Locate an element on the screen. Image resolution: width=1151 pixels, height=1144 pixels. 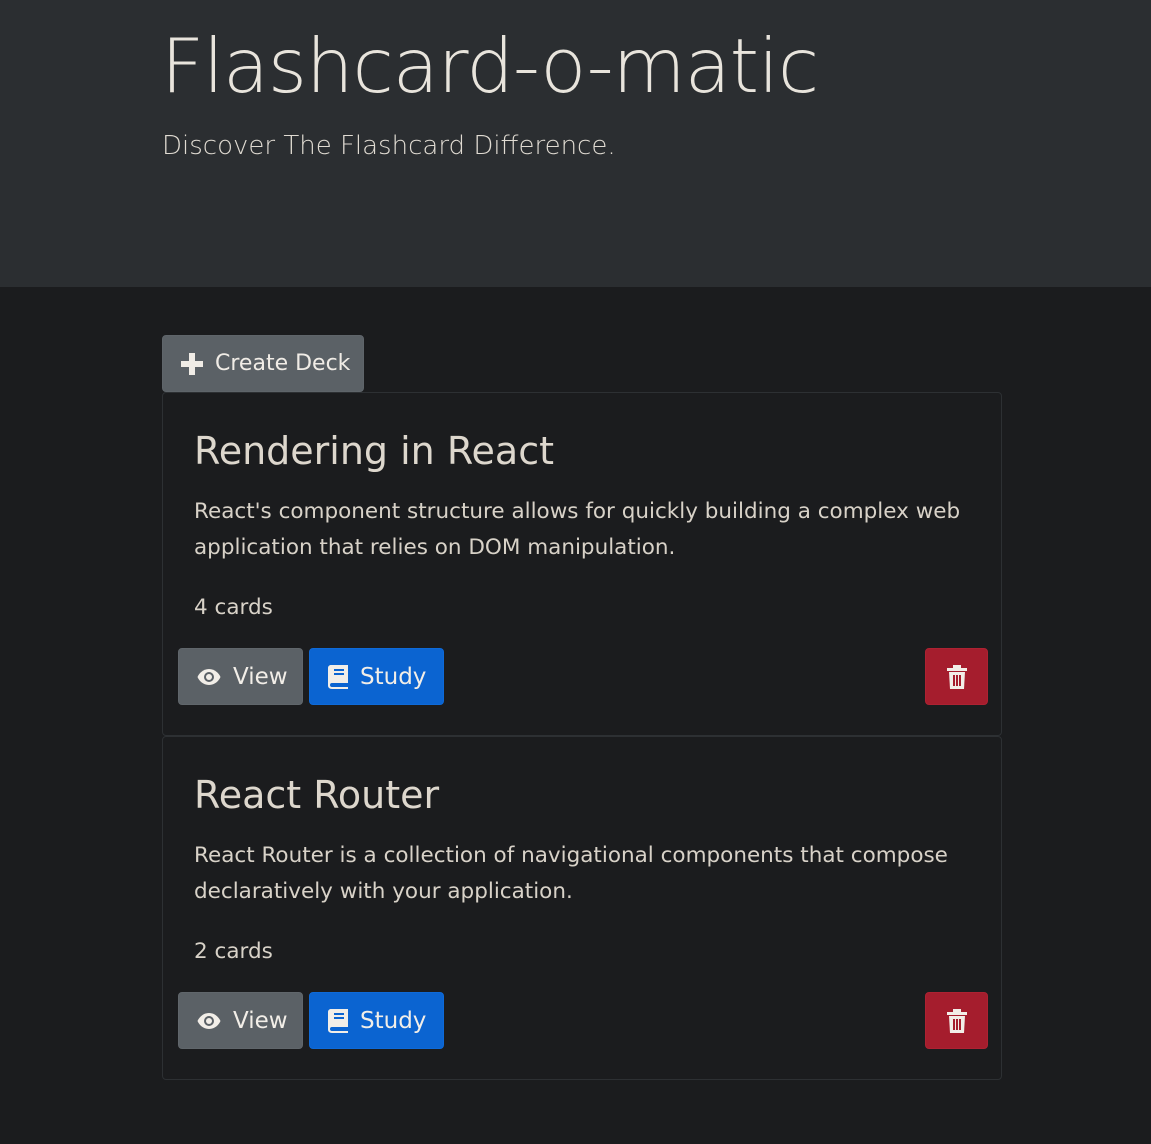
plus-icon is located at coordinates (192, 363).